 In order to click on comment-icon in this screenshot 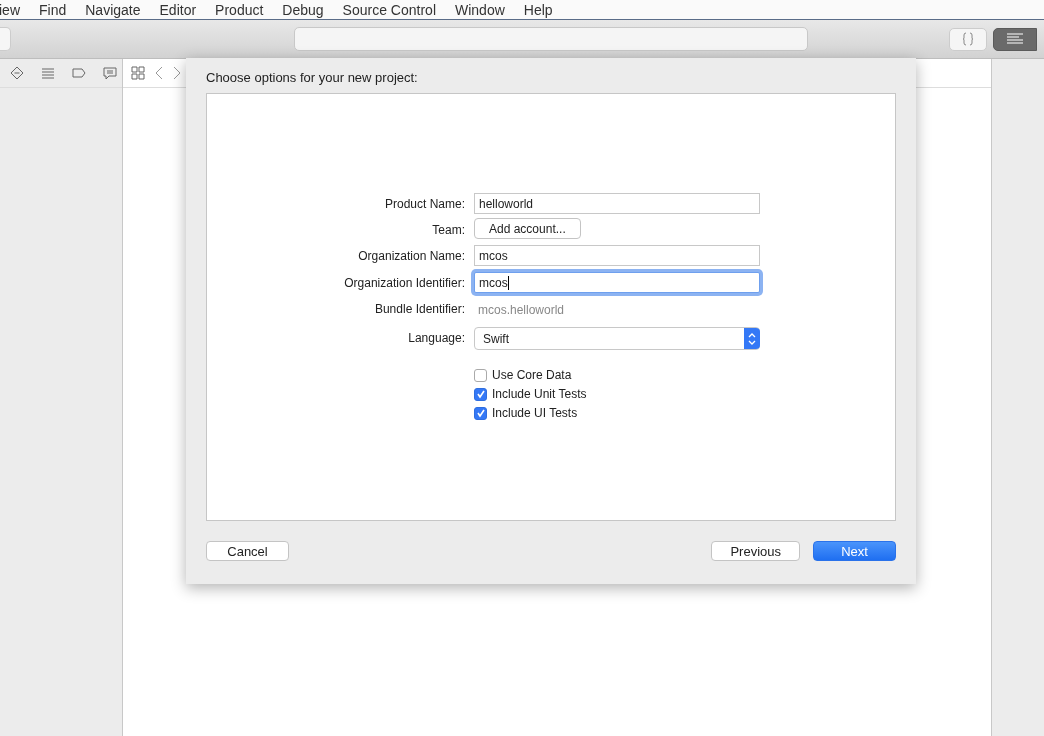, I will do `click(110, 73)`.